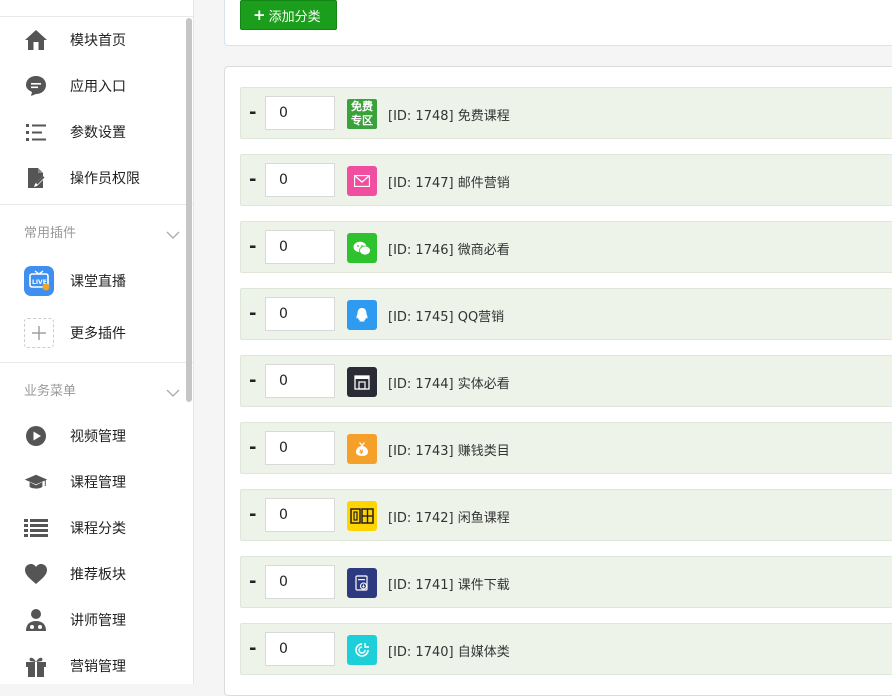  I want to click on sidebar-item-operator-permissions: 操作员权限, so click(93, 178).